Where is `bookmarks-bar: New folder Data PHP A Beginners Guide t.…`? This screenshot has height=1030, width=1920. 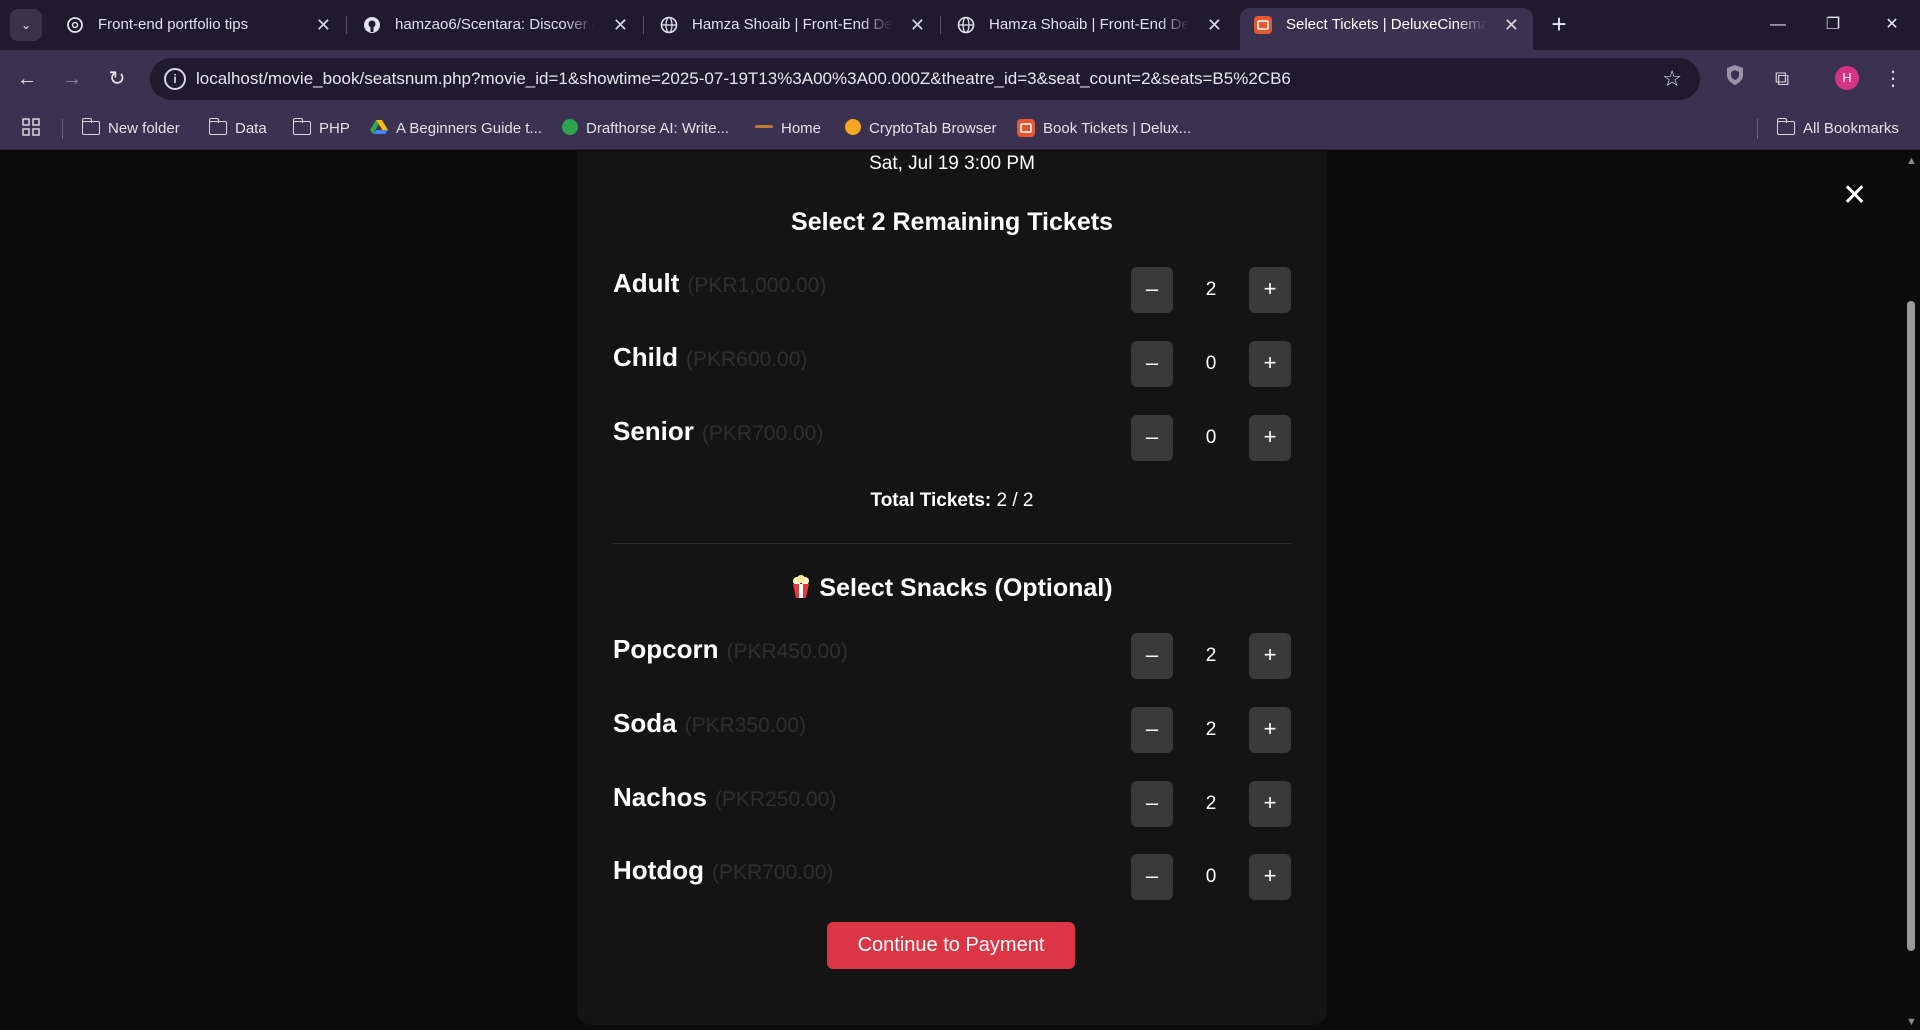
bookmarks-bar: New folder Data PHP A Beginners Guide t.… is located at coordinates (960, 128).